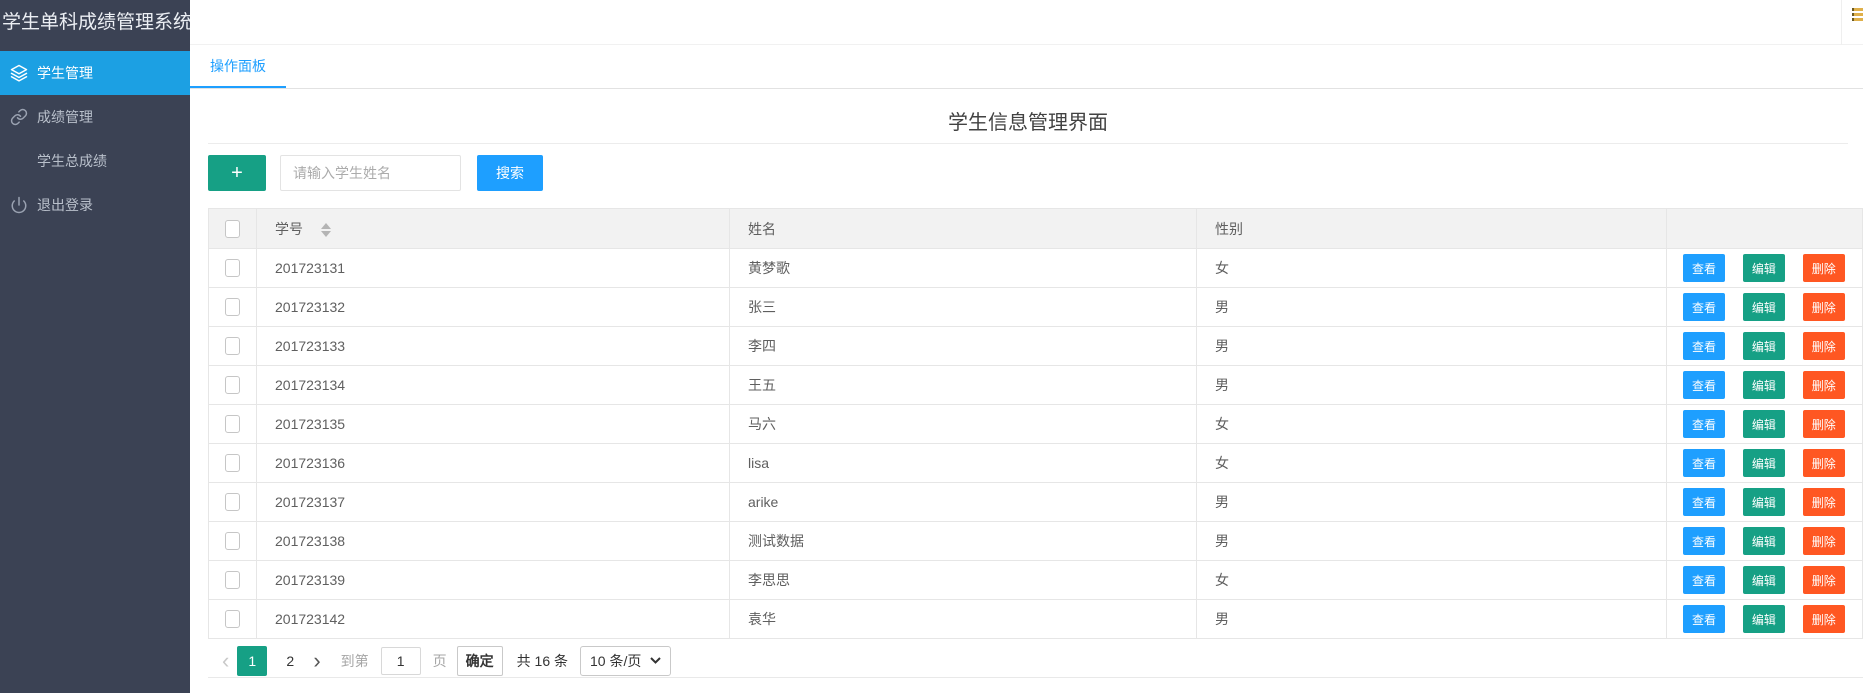 This screenshot has width=1863, height=693. I want to click on prev-page-button: ‹, so click(225, 661).